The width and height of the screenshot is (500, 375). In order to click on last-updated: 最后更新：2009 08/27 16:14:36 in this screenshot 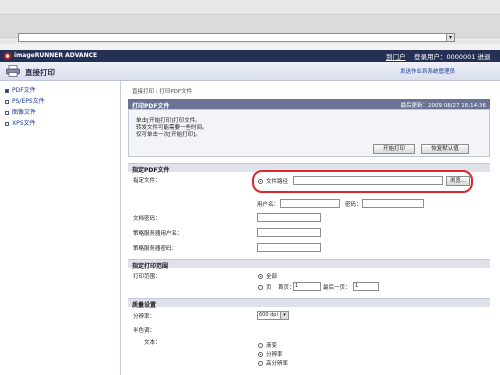, I will do `click(443, 105)`.